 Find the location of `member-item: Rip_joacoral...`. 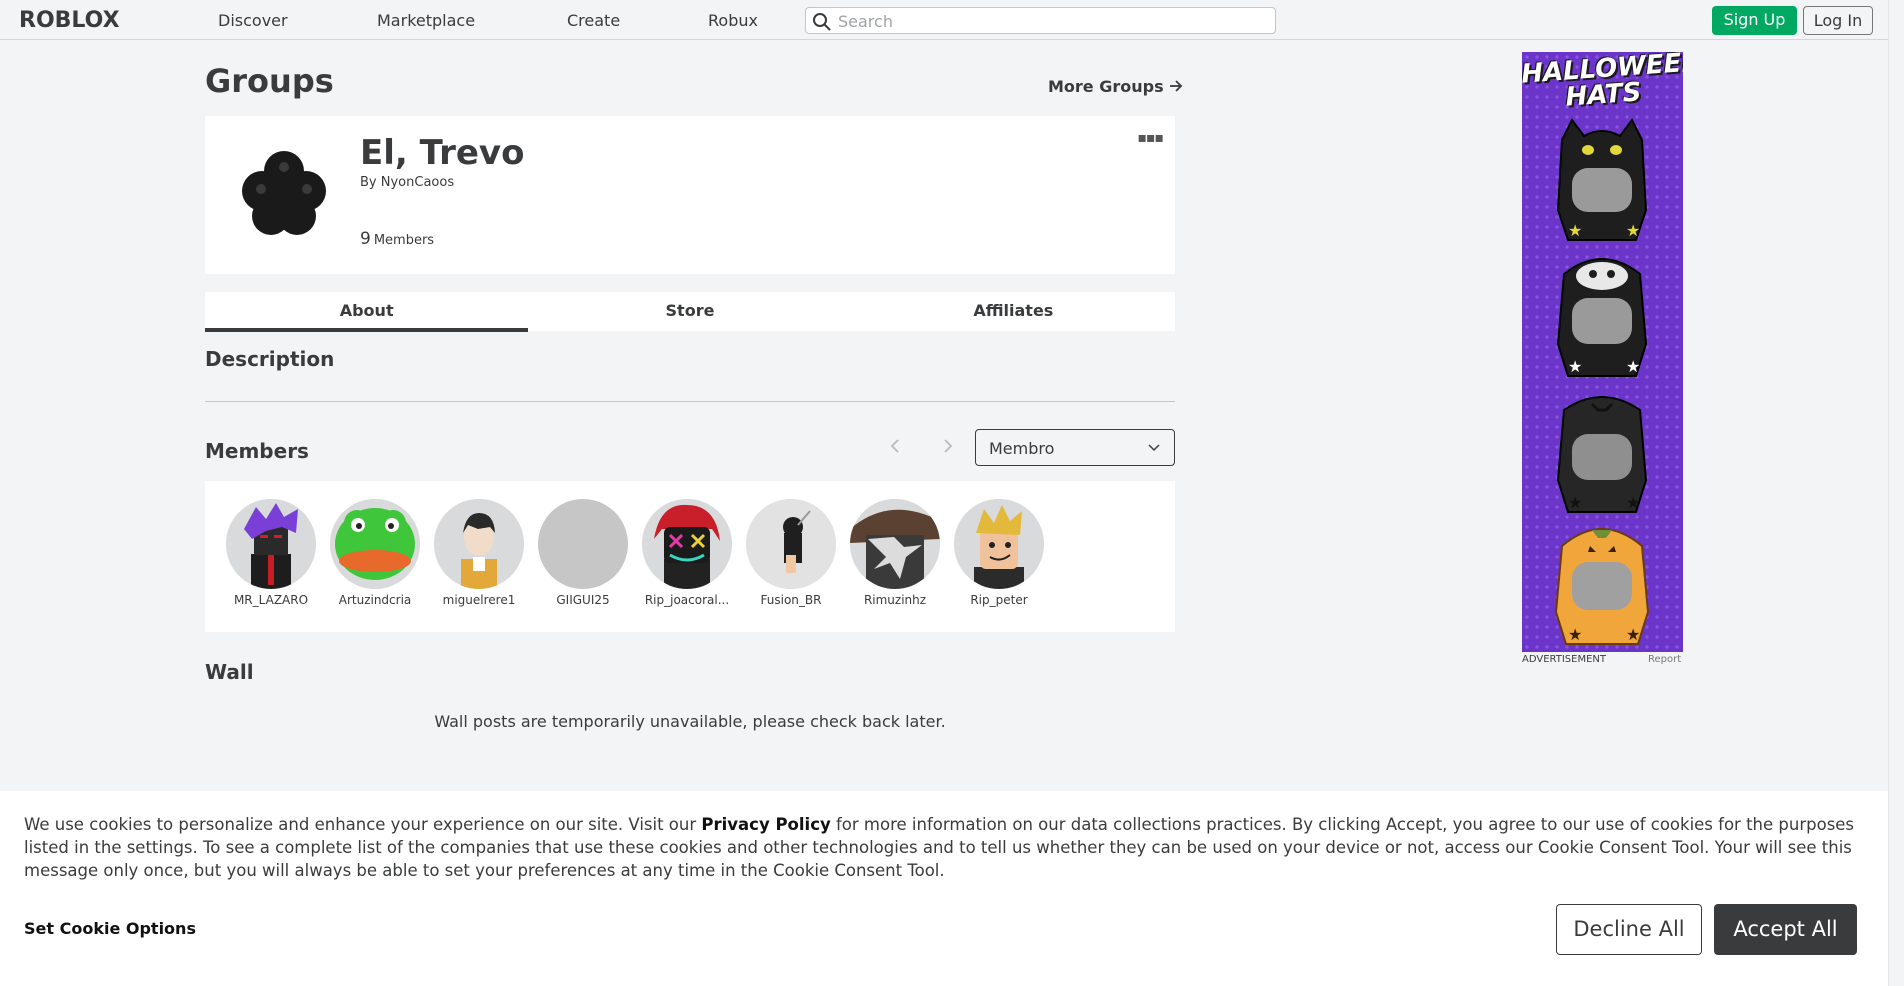

member-item: Rip_joacoral... is located at coordinates (687, 553).